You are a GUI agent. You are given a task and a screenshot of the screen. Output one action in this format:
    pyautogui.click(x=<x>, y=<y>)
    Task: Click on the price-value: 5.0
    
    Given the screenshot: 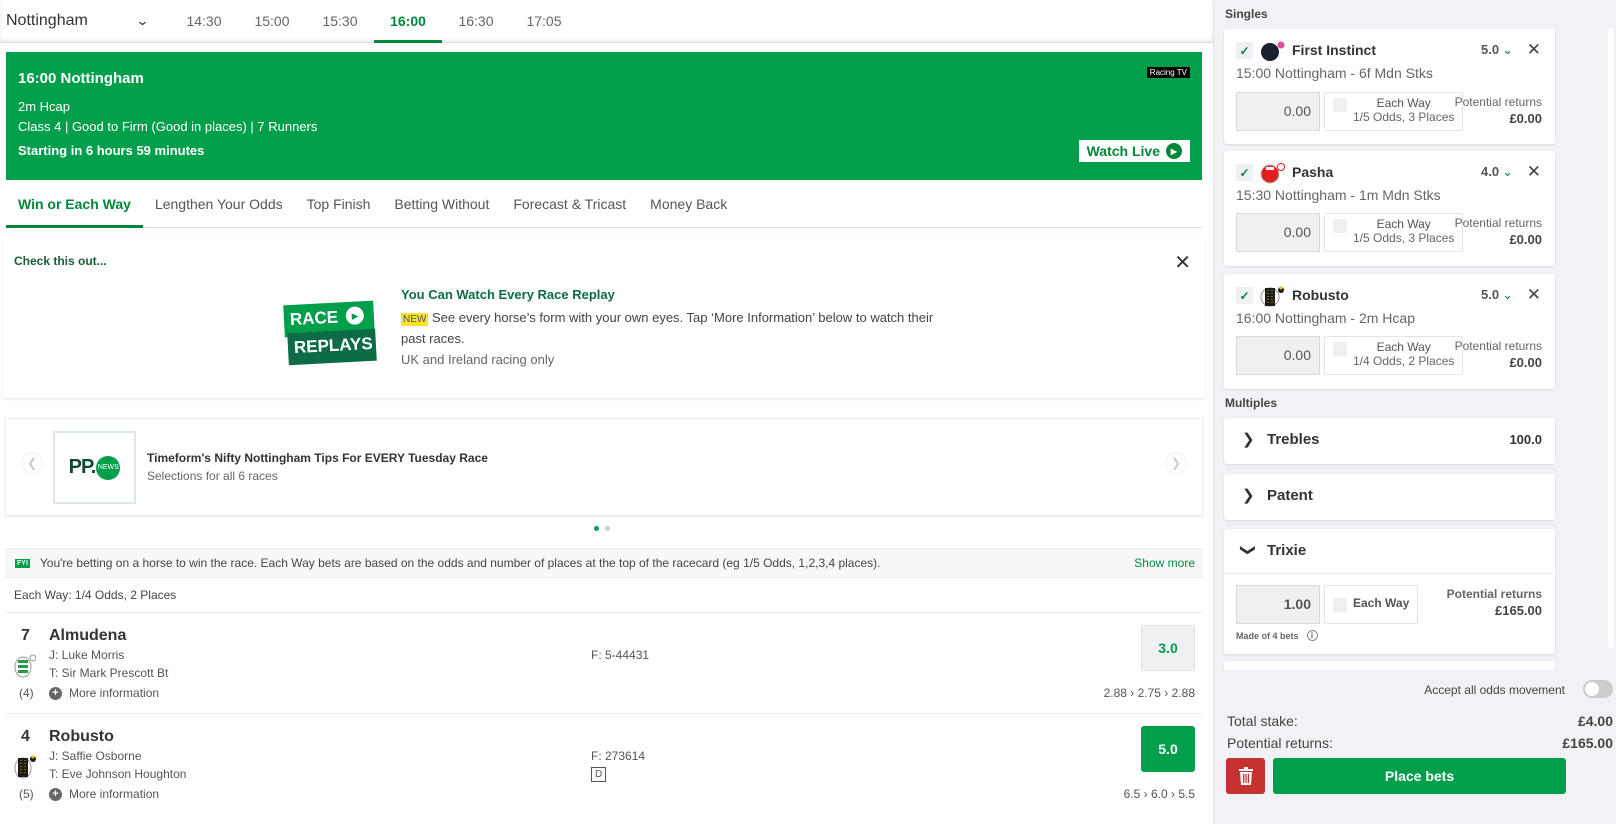 What is the action you would take?
    pyautogui.click(x=1490, y=49)
    